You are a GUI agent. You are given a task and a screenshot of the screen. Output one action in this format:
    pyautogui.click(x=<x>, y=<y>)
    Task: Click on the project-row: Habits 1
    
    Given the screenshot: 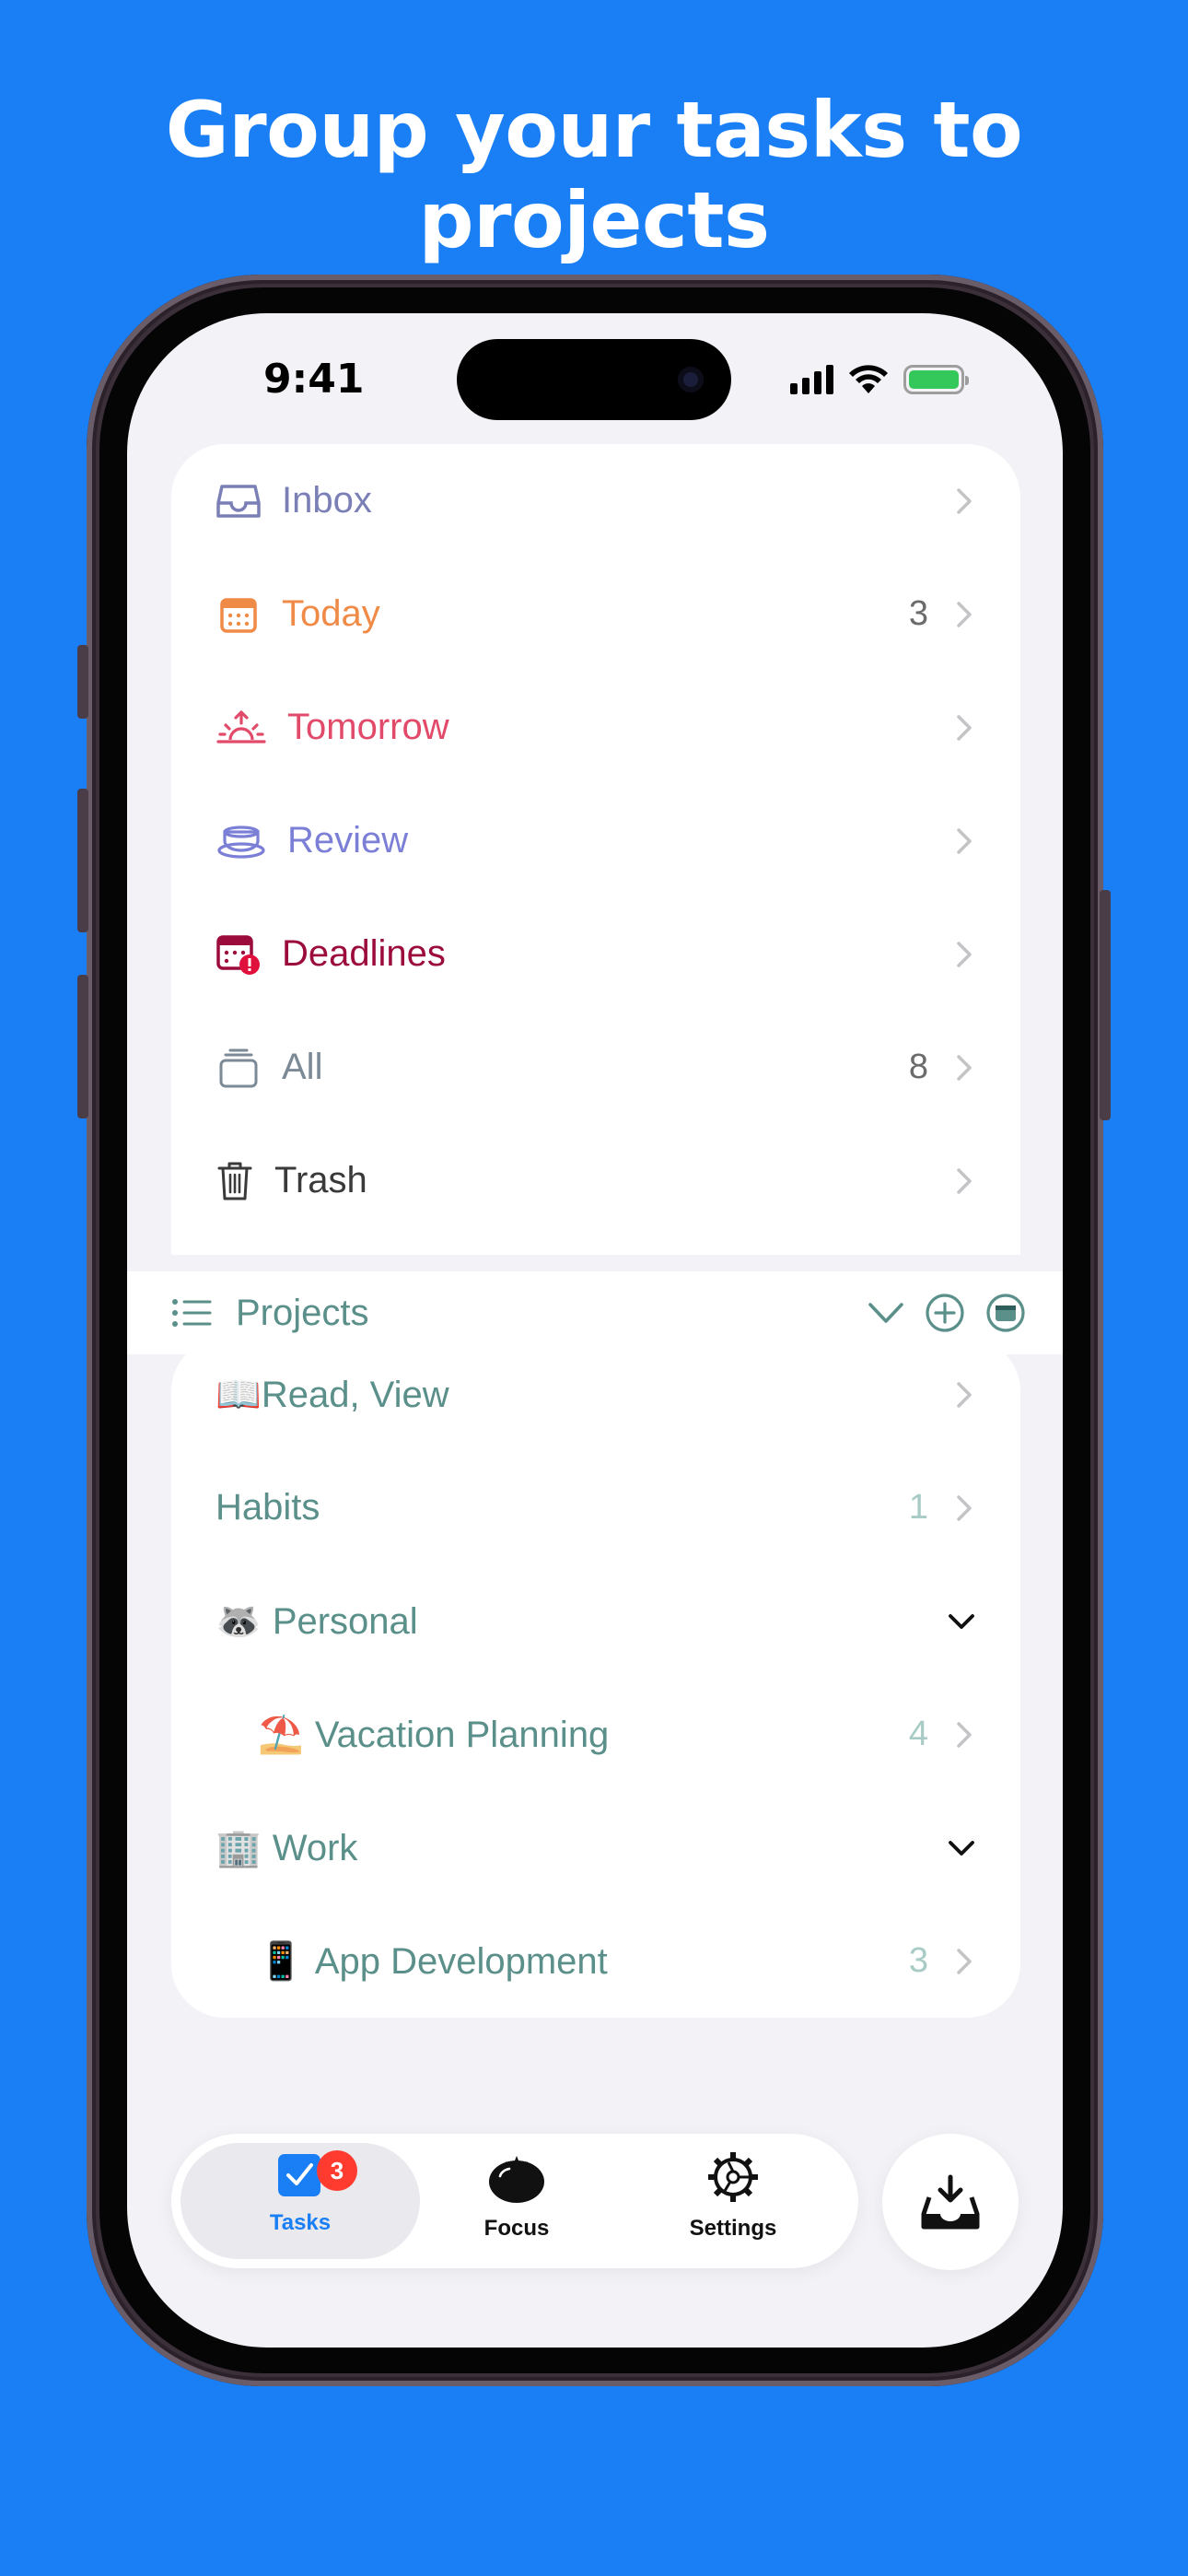 What is the action you would take?
    pyautogui.click(x=595, y=1507)
    